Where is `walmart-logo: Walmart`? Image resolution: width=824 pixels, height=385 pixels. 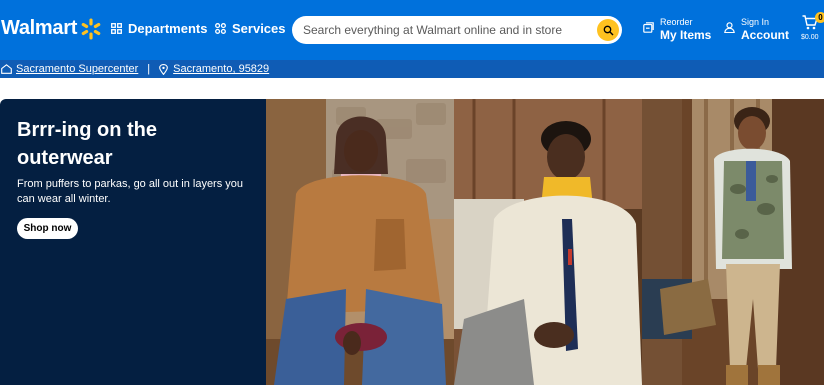 walmart-logo: Walmart is located at coordinates (51, 28).